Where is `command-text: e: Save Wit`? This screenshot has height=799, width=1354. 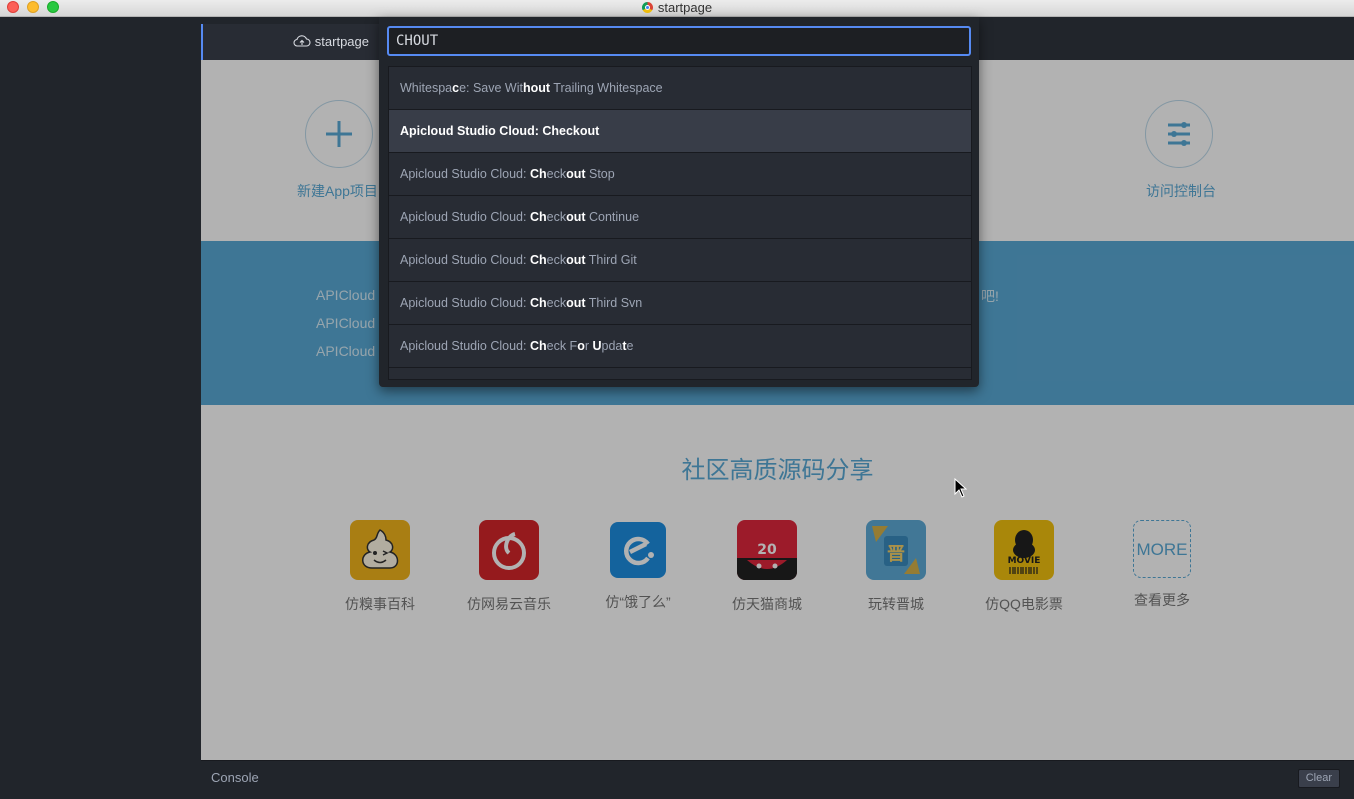 command-text: e: Save Wit is located at coordinates (491, 88).